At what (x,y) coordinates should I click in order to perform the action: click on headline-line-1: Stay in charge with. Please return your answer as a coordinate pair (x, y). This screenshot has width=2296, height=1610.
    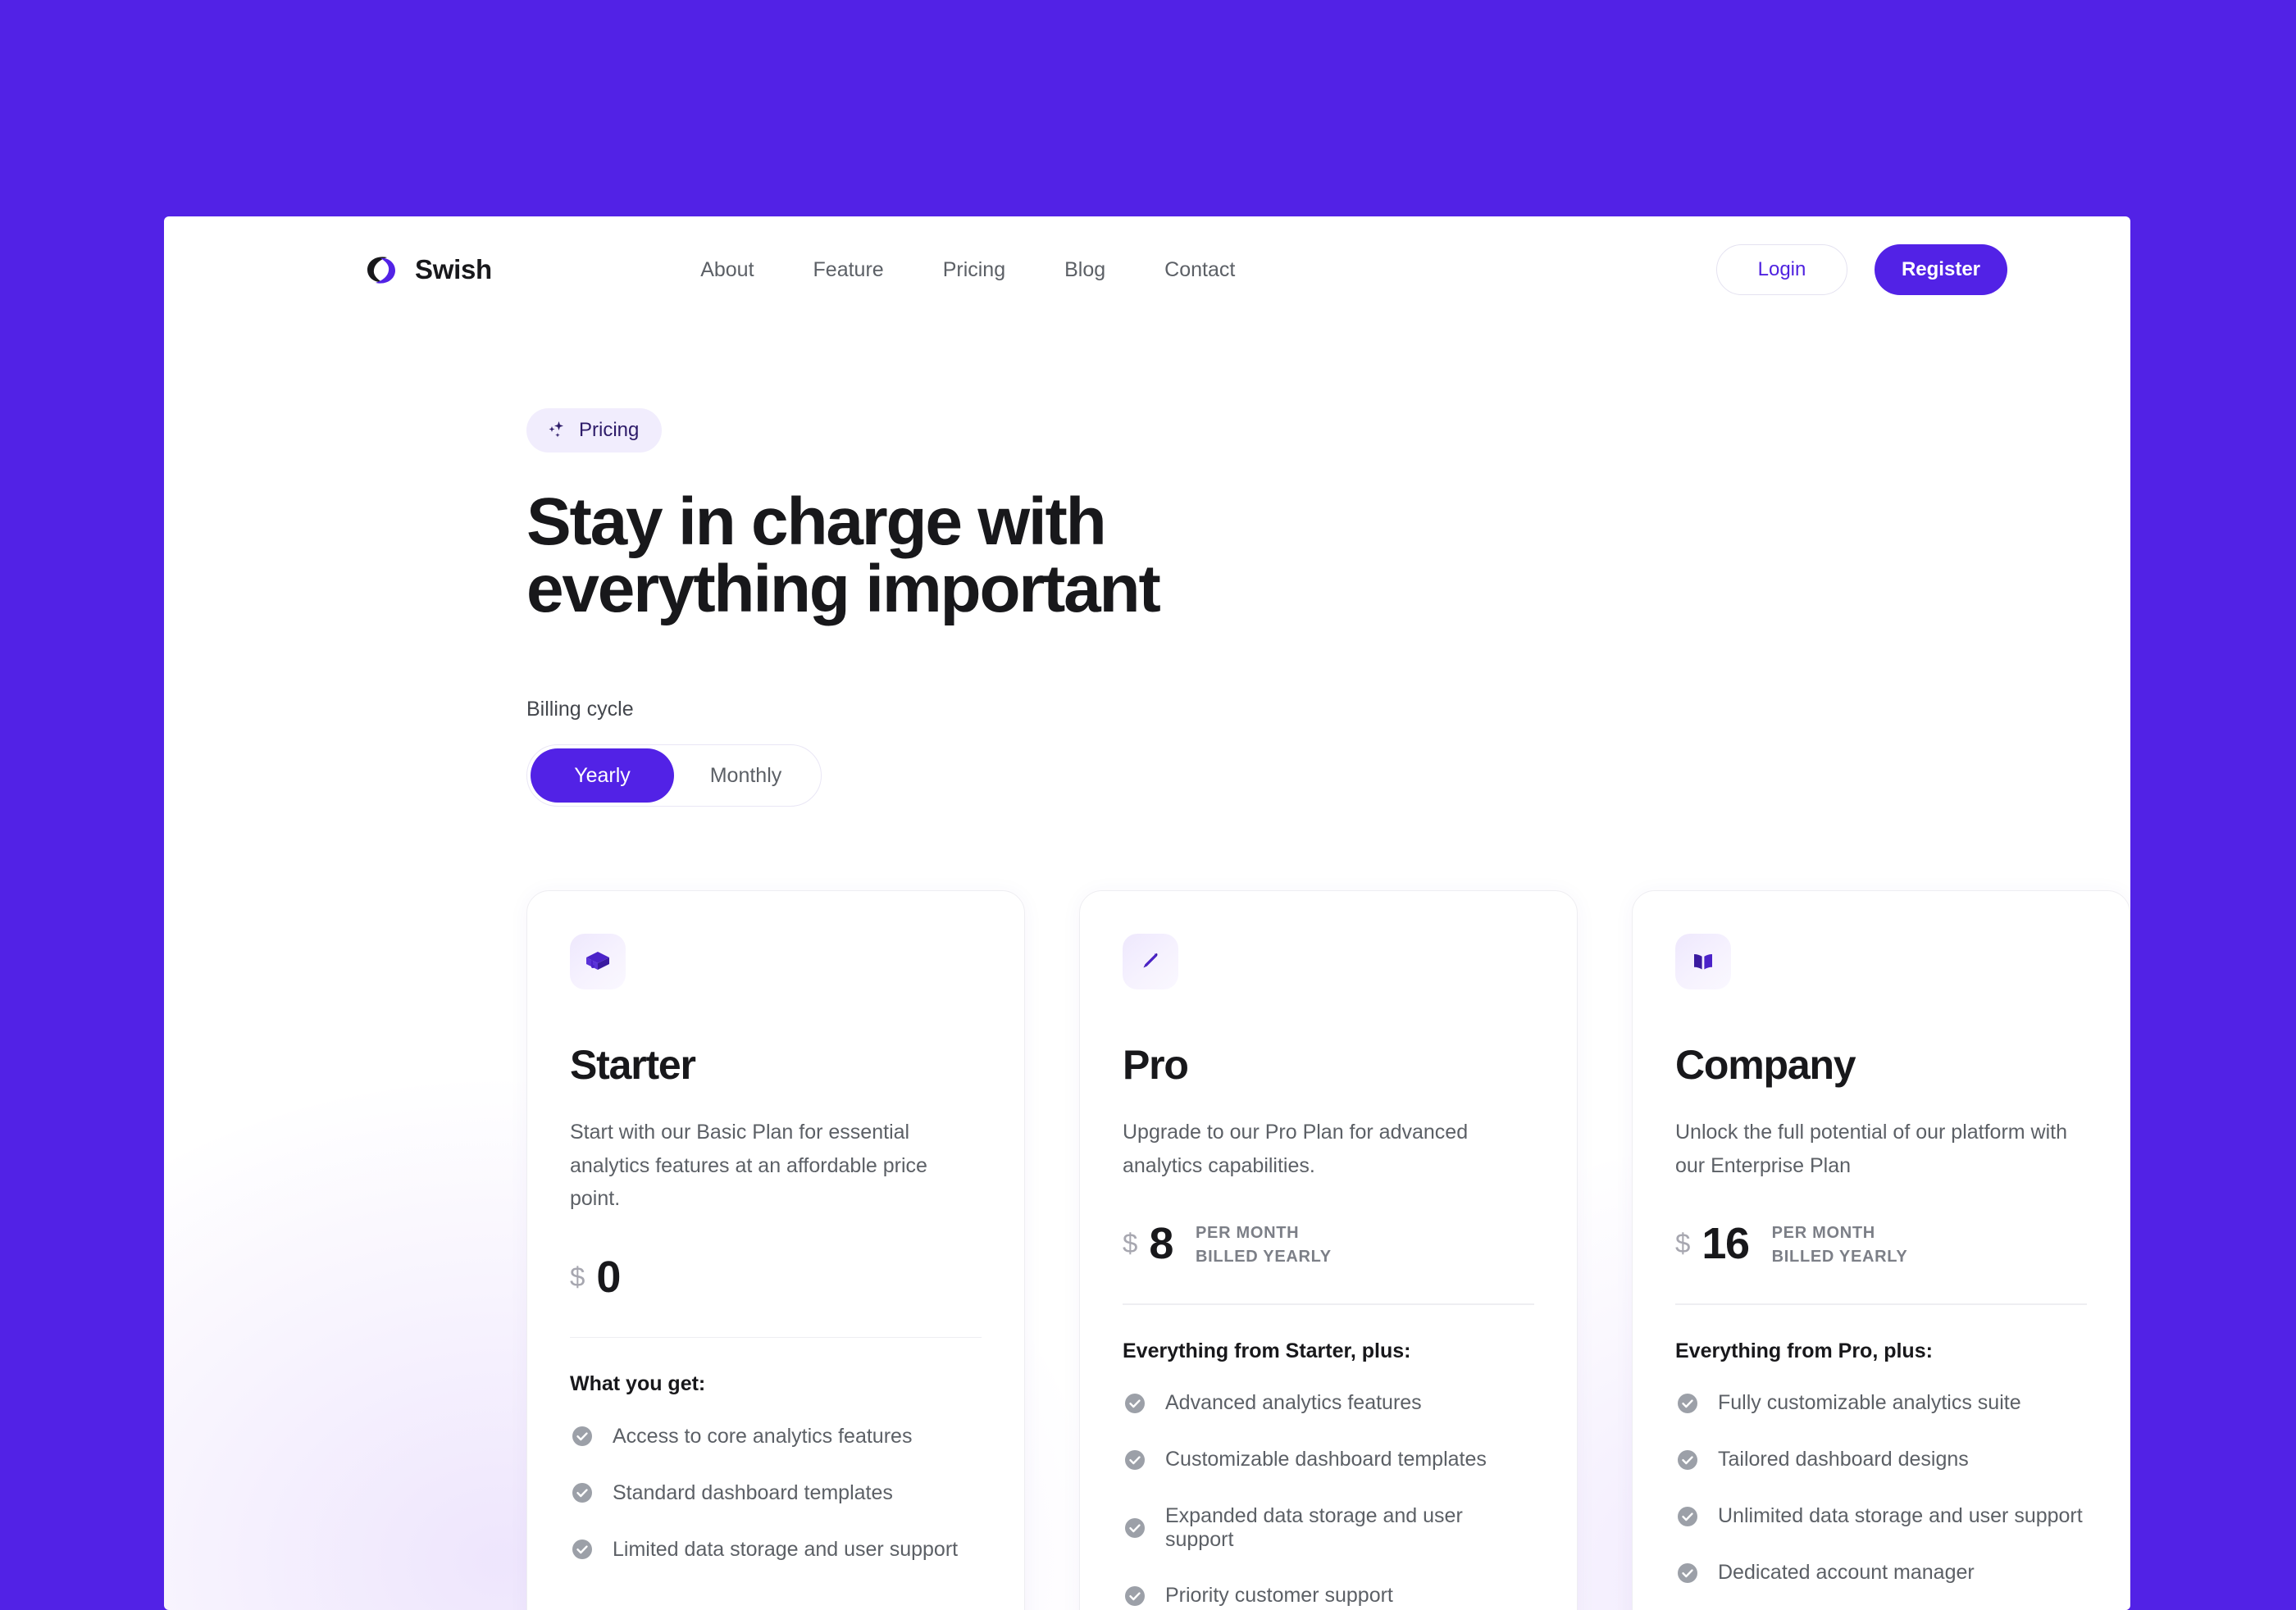
    Looking at the image, I should click on (816, 521).